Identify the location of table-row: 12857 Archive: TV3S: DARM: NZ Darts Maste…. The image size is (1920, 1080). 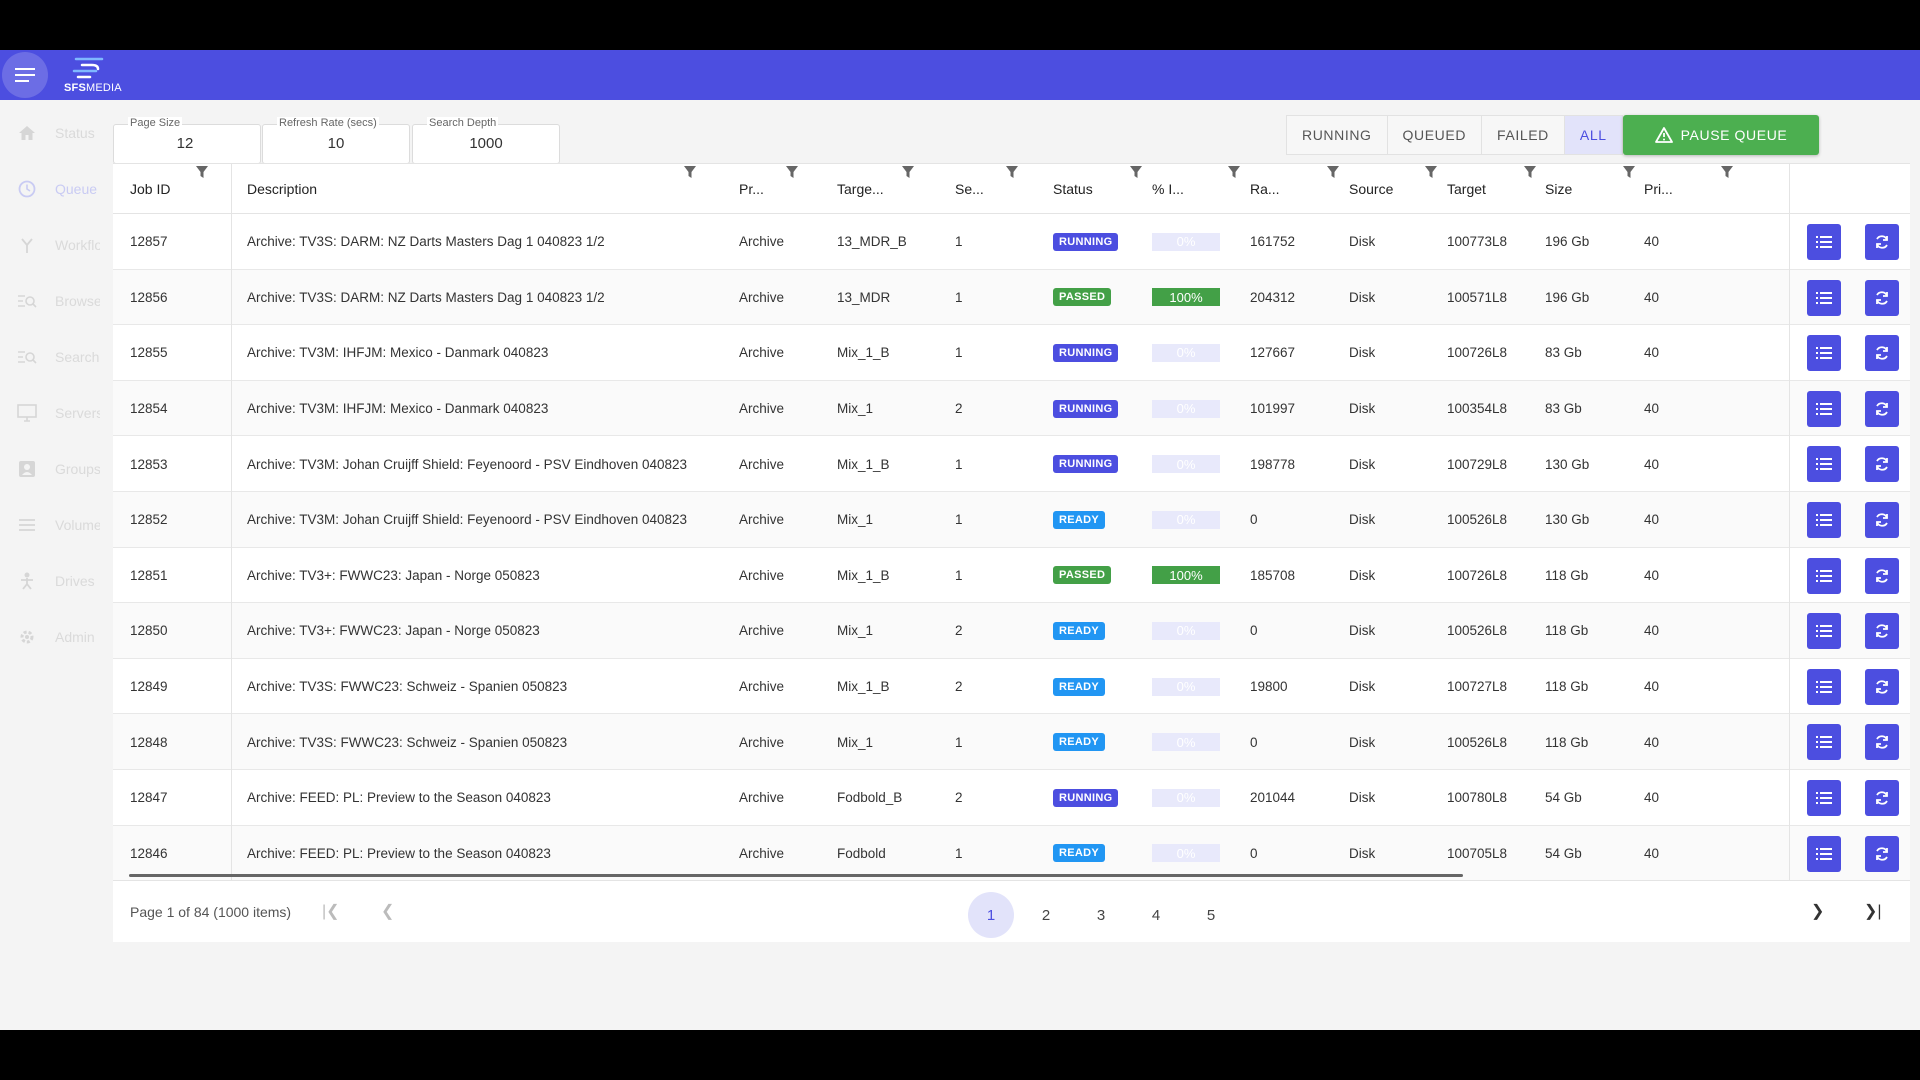
(1011, 242).